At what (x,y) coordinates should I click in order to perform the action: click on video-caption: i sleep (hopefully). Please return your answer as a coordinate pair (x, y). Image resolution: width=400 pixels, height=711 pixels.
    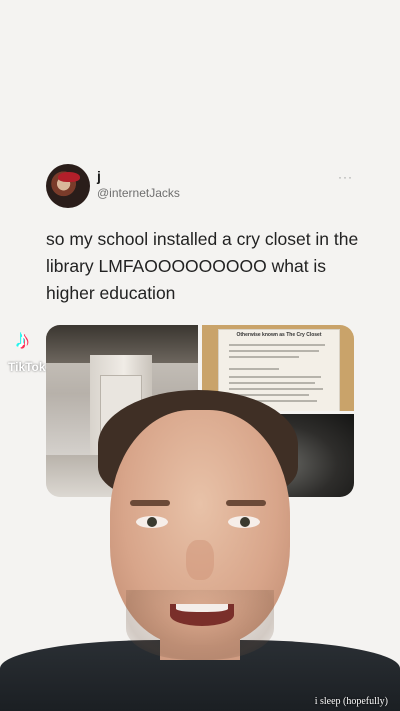
    Looking at the image, I should click on (351, 701).